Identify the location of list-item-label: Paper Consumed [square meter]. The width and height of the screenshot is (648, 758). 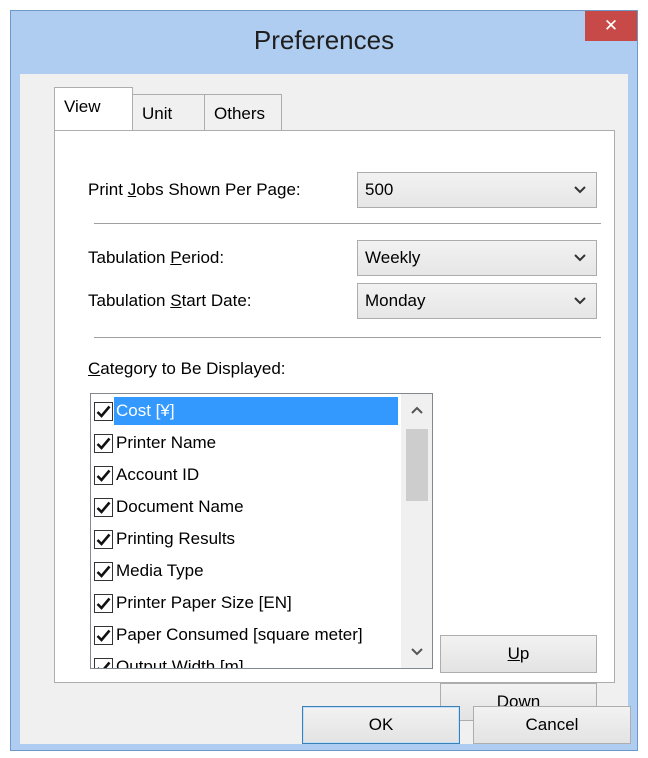
(239, 634).